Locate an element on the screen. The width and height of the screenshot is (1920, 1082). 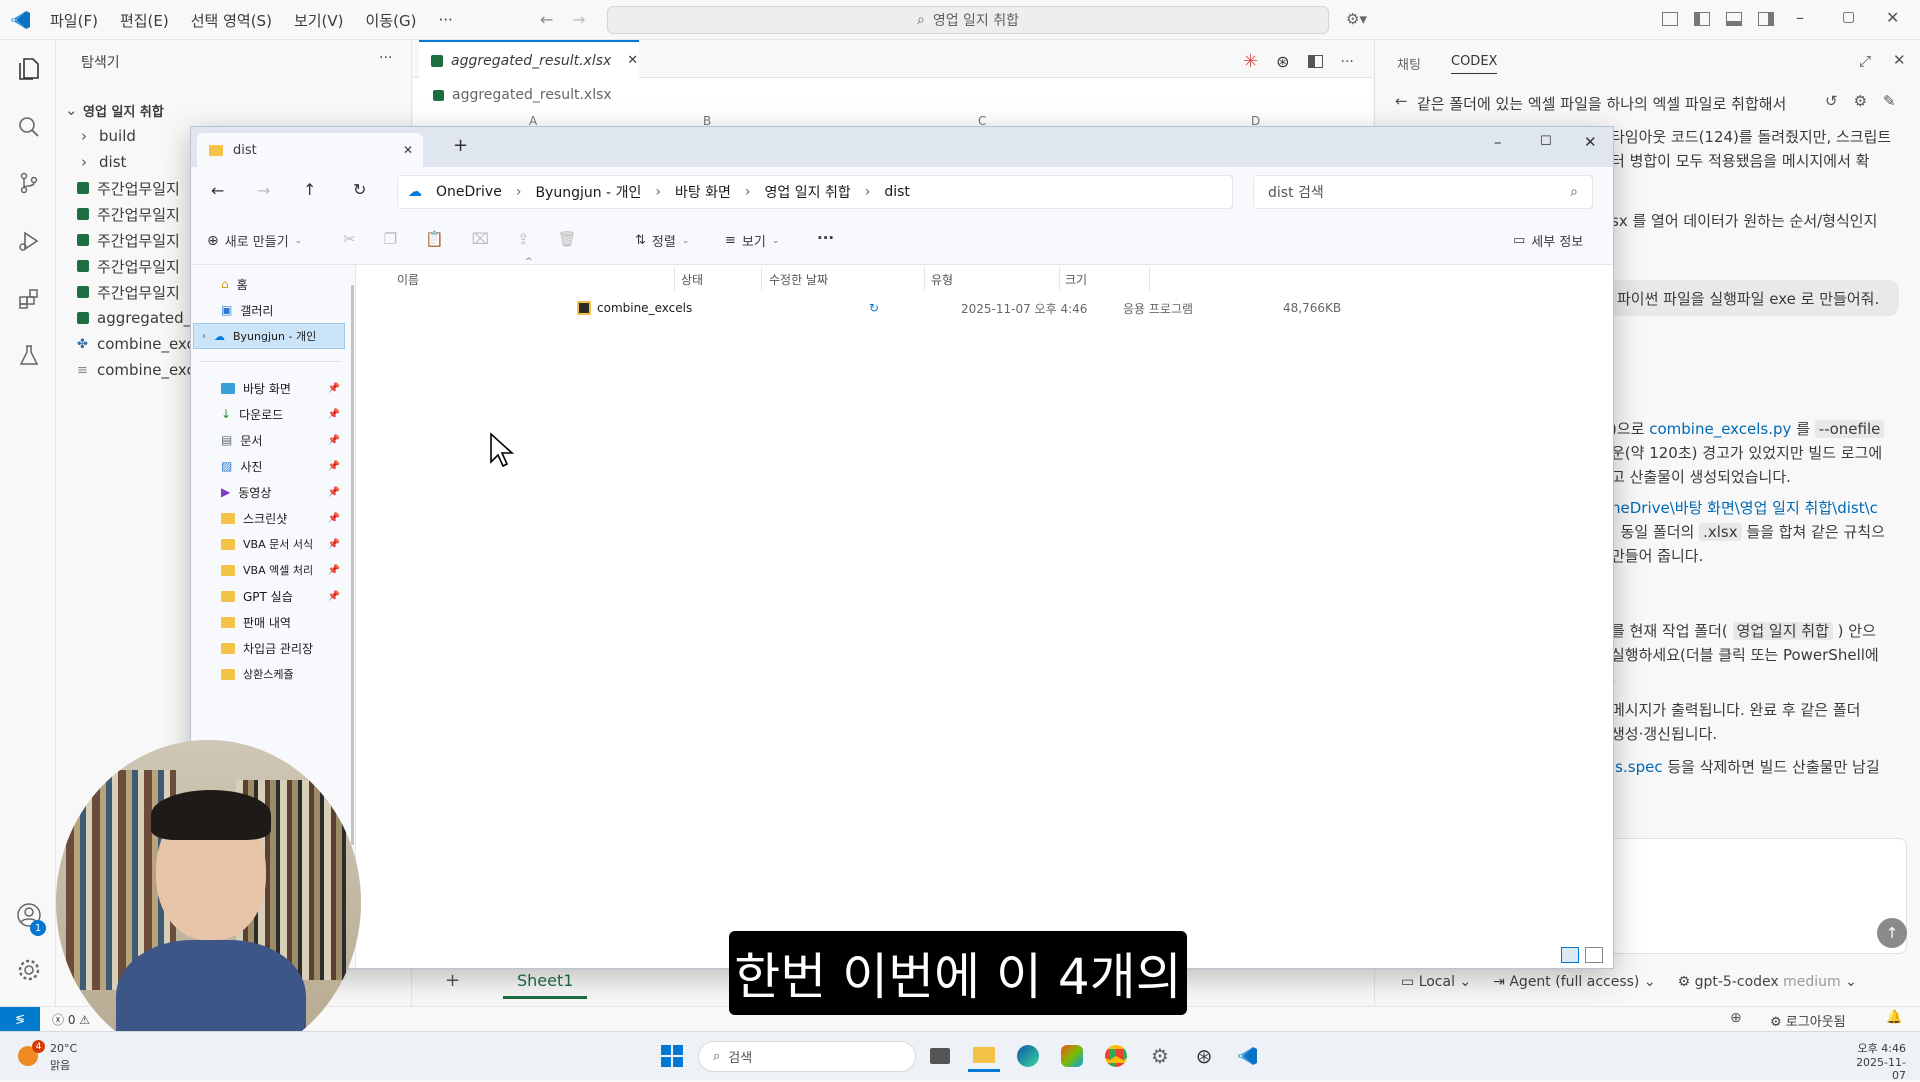
file-link: combine_excels.py is located at coordinates (1720, 429).